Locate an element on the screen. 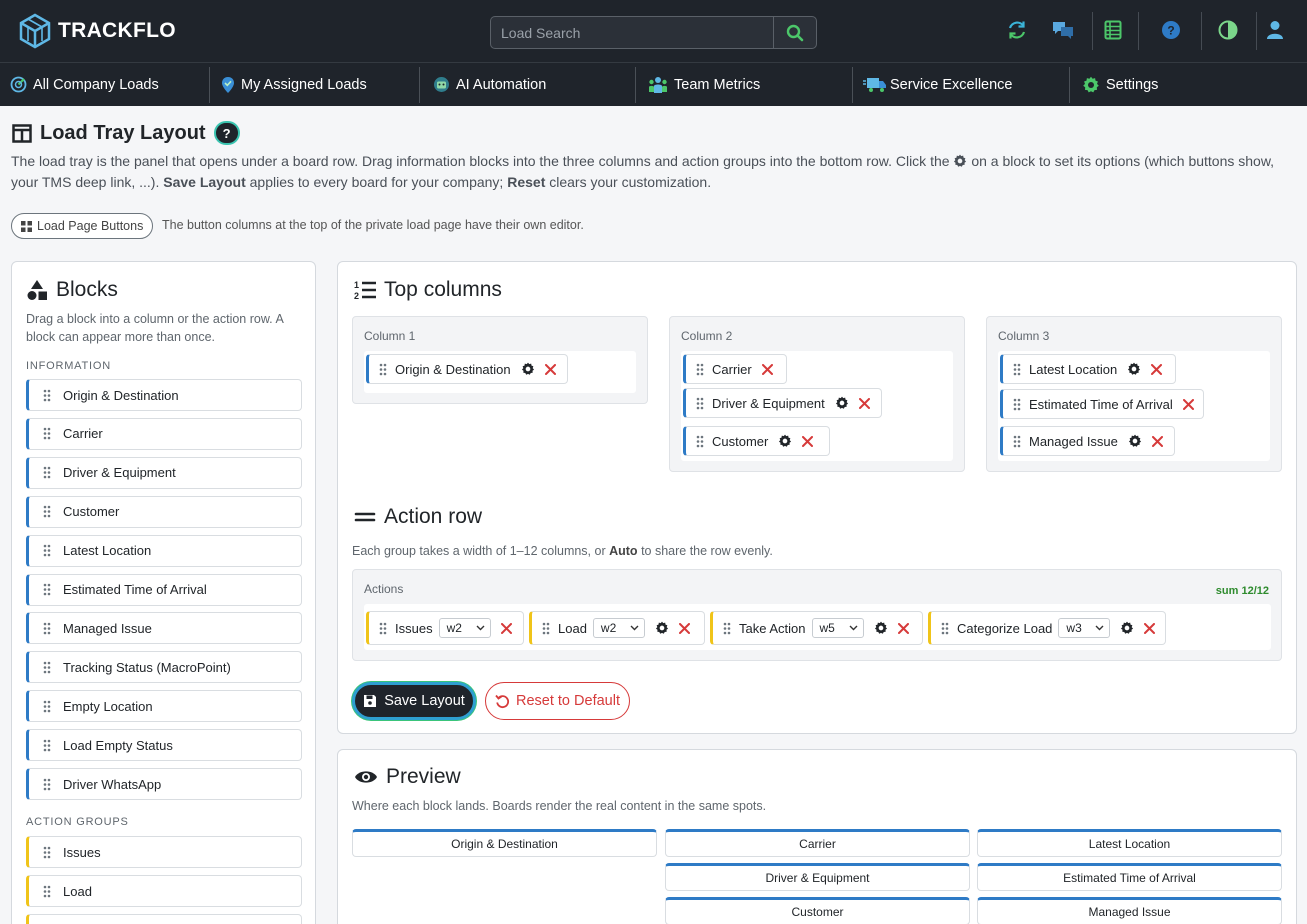 This screenshot has width=1307, height=924. action-group-chip: Take Action w5 is located at coordinates (816, 628).